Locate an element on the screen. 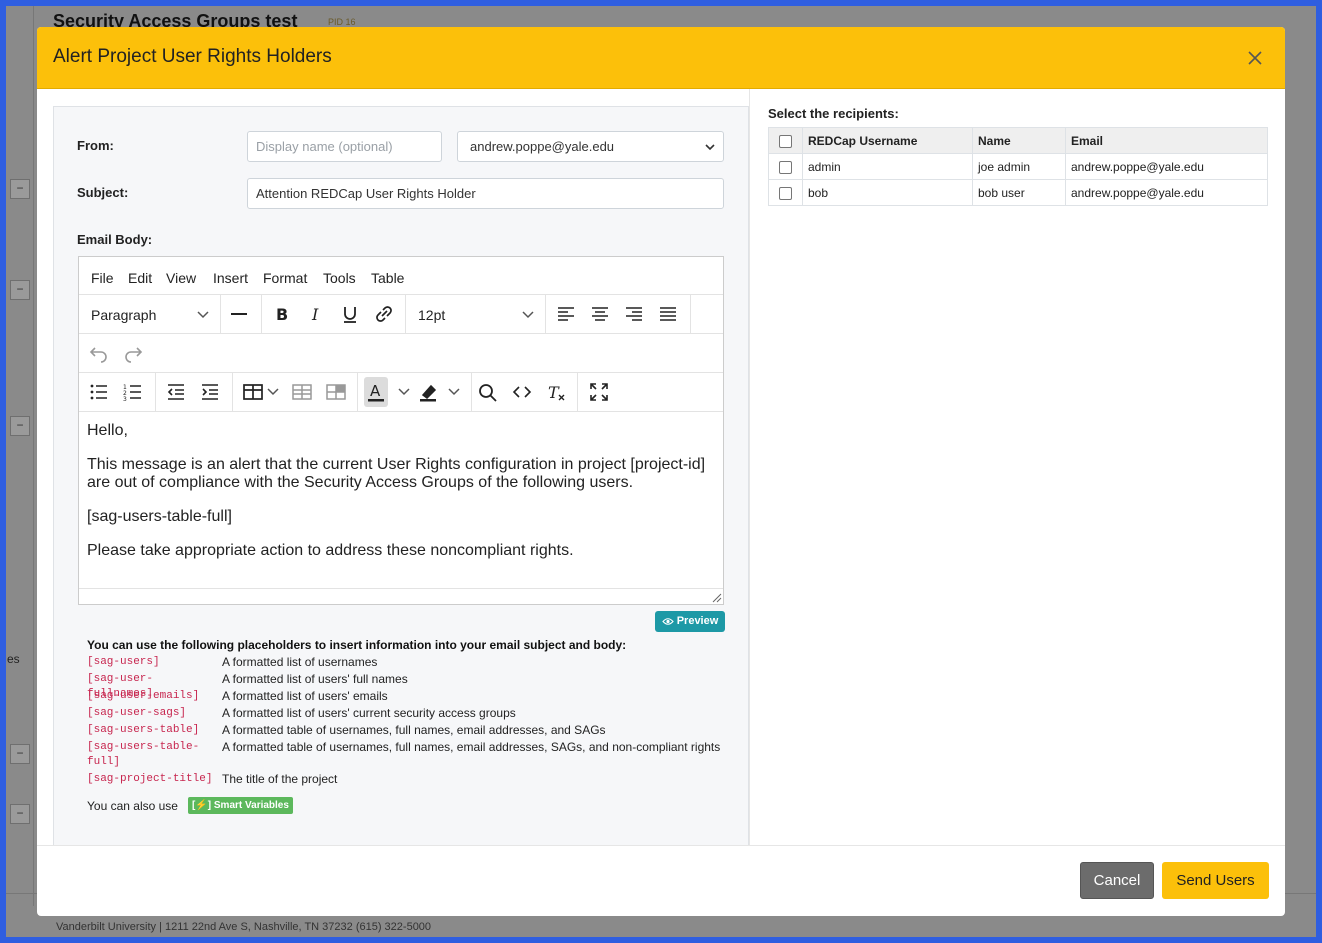 This screenshot has height=943, width=1322. fullscreen-icon is located at coordinates (599, 392).